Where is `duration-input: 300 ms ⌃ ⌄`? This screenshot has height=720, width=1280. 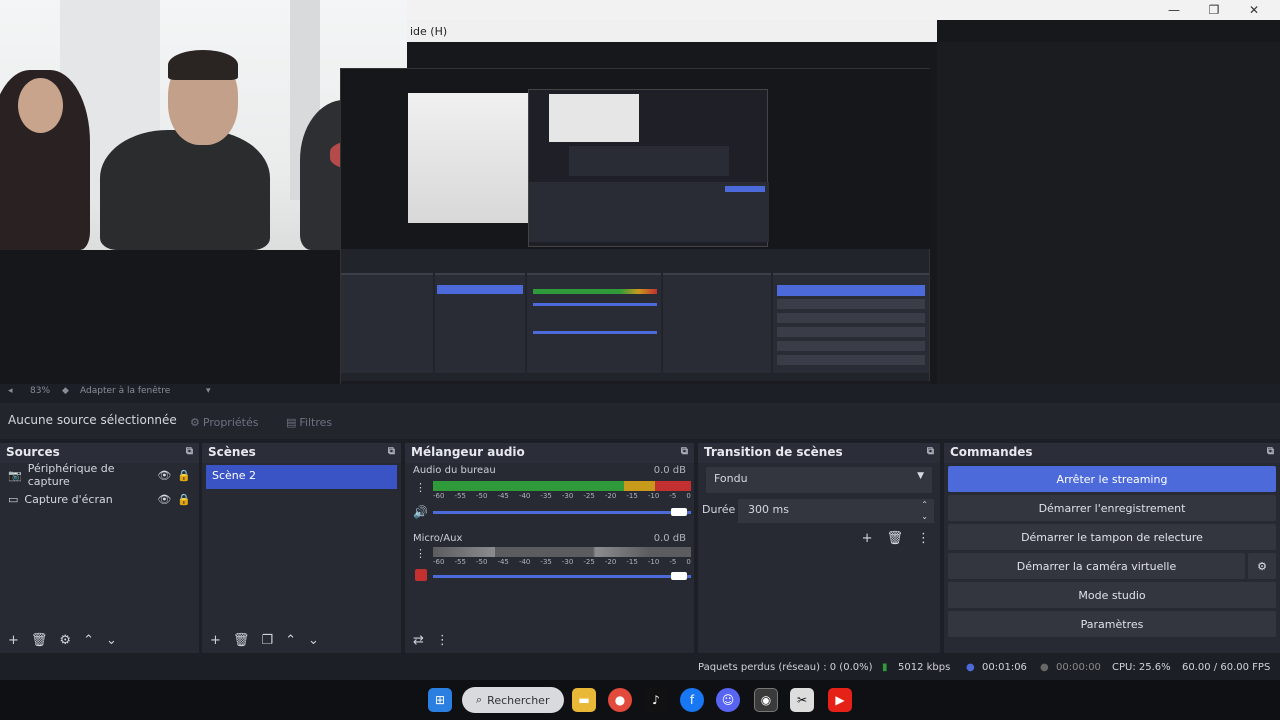
duration-input: 300 ms ⌃ ⌄ is located at coordinates (836, 511).